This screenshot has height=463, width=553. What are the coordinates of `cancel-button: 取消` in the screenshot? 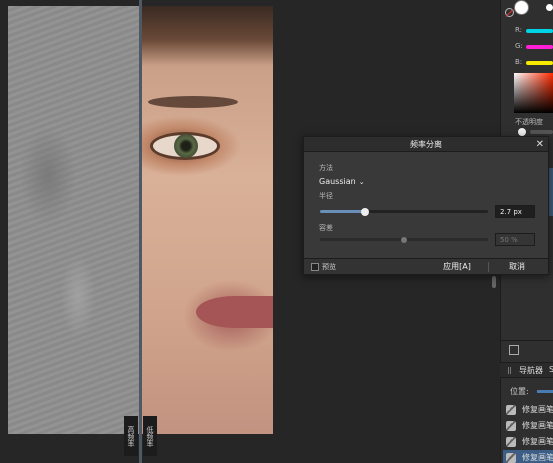 It's located at (517, 267).